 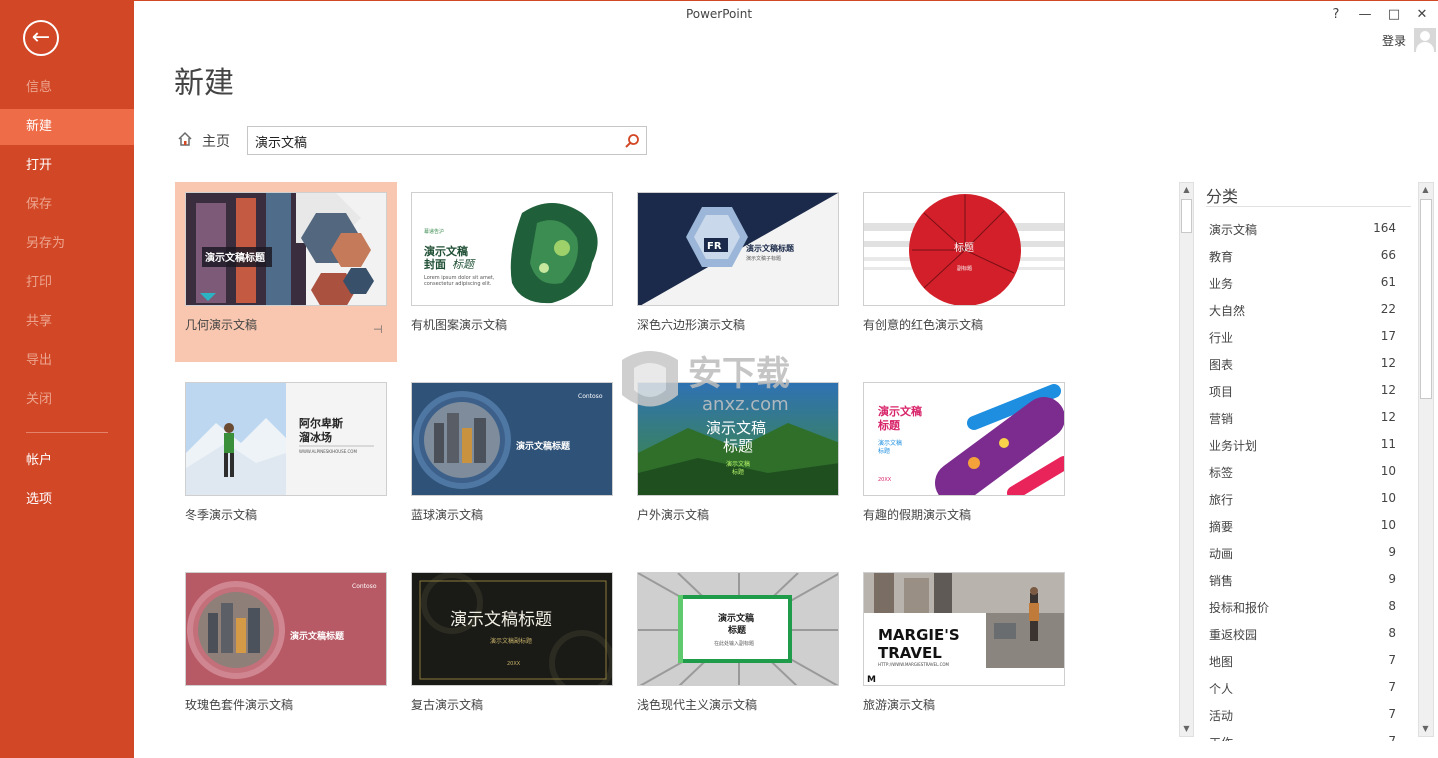 What do you see at coordinates (67, 244) in the screenshot?
I see `sidebar-item-save-as: 另存为` at bounding box center [67, 244].